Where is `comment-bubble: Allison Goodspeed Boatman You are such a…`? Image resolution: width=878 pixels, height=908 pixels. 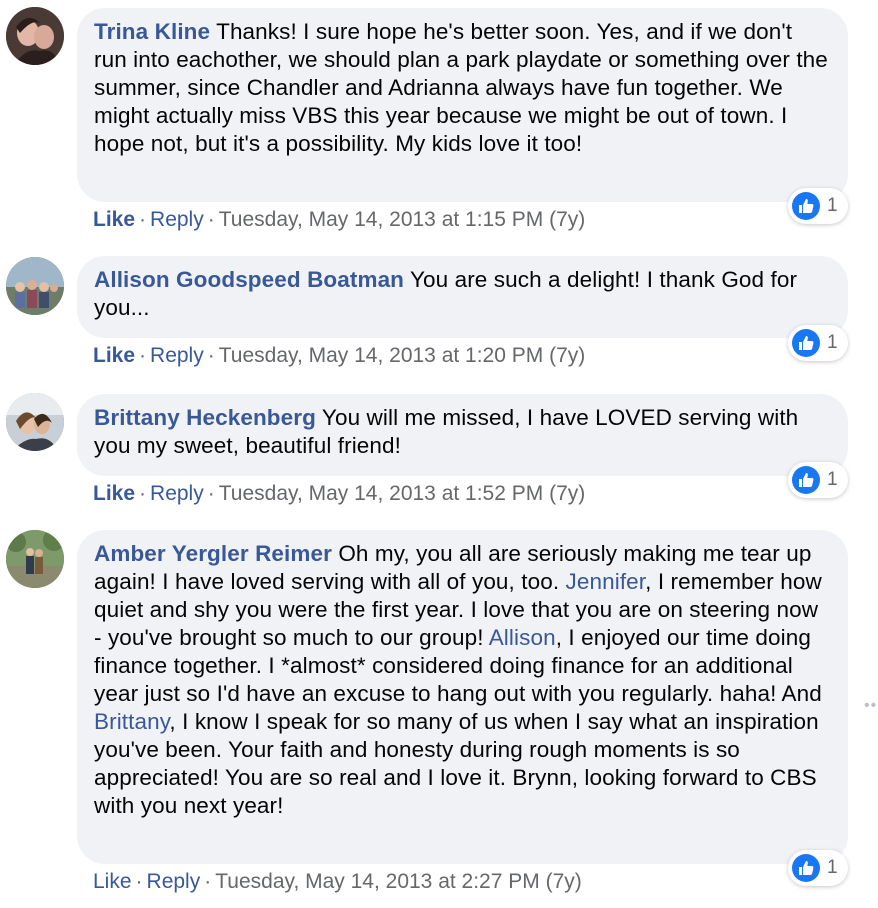 comment-bubble: Allison Goodspeed Boatman You are such a… is located at coordinates (462, 297).